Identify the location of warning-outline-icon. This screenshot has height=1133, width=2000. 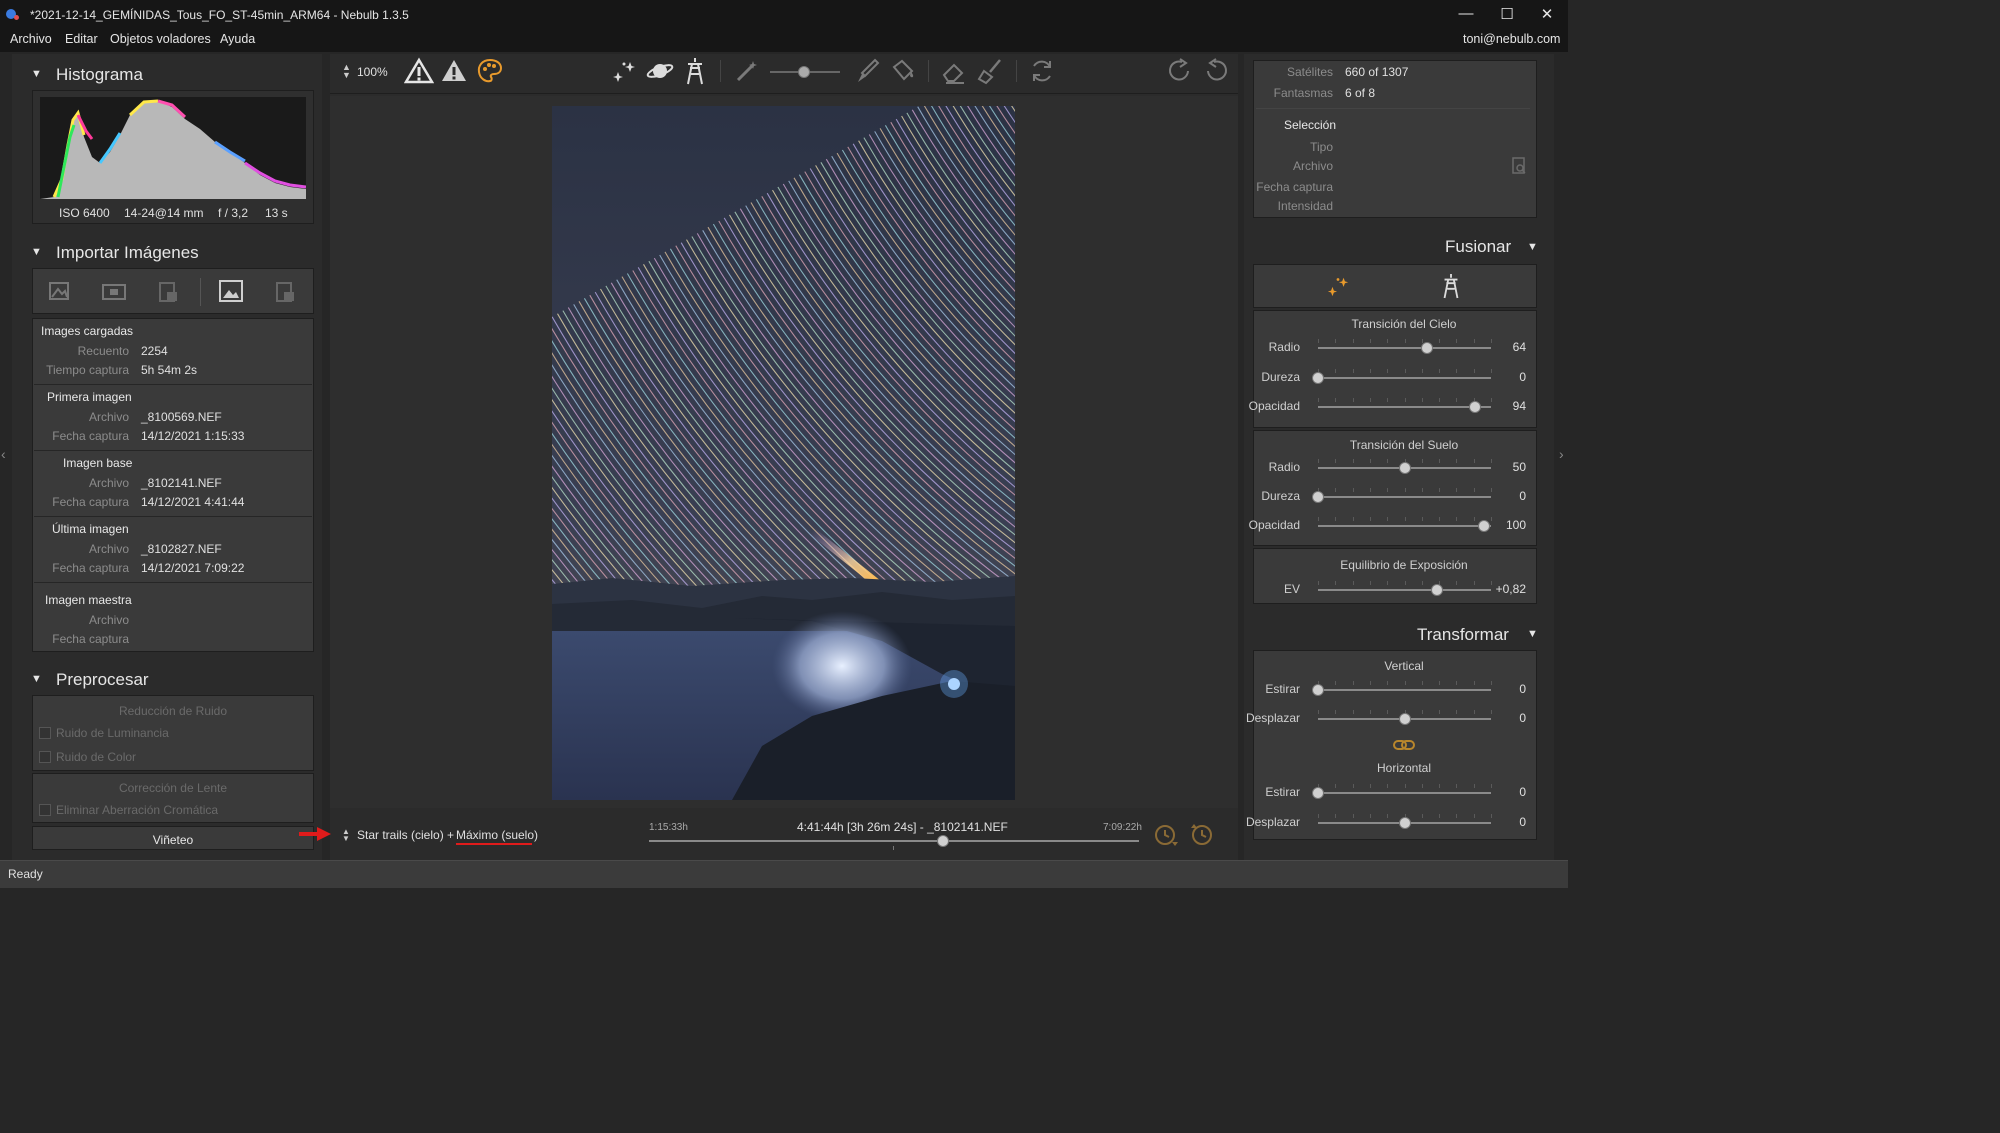
(419, 71).